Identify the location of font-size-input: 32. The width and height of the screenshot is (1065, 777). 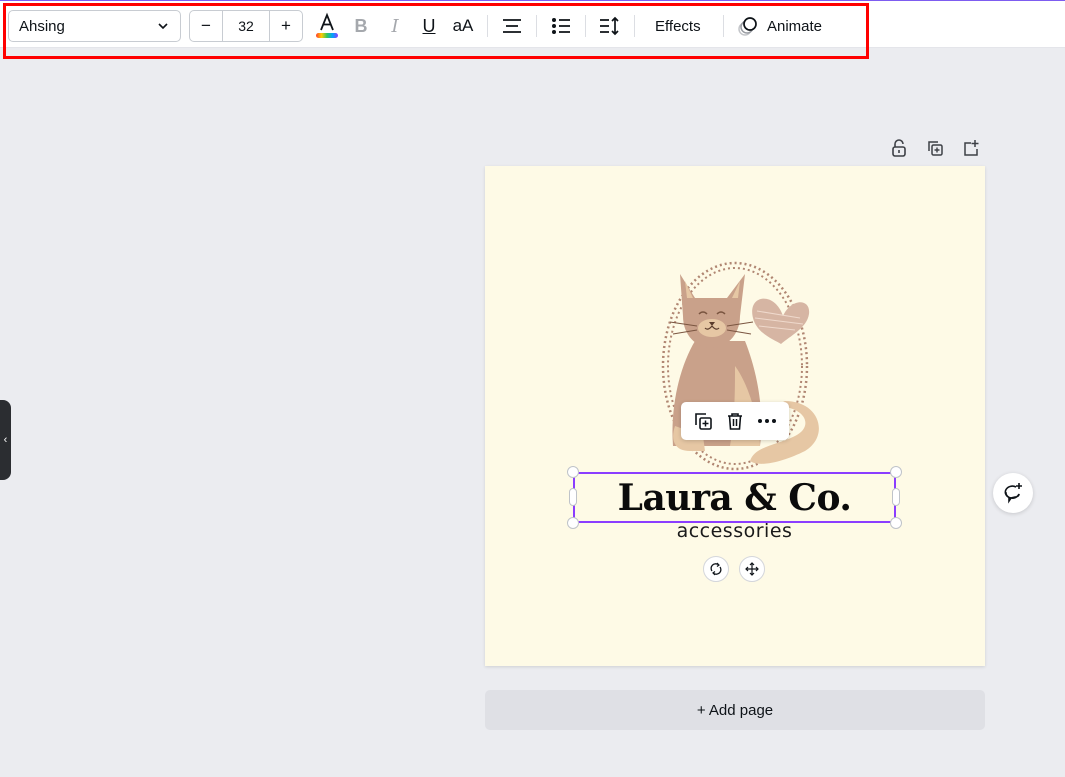
(246, 26).